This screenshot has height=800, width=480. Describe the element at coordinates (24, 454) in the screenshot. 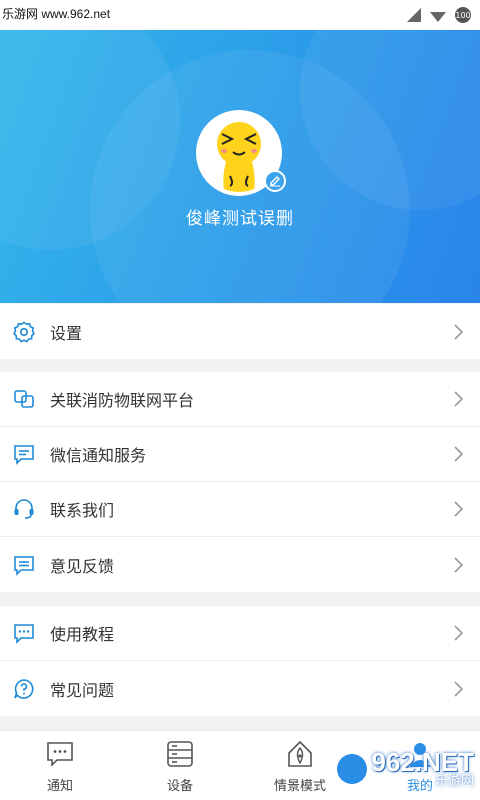

I see `message-icon` at that location.